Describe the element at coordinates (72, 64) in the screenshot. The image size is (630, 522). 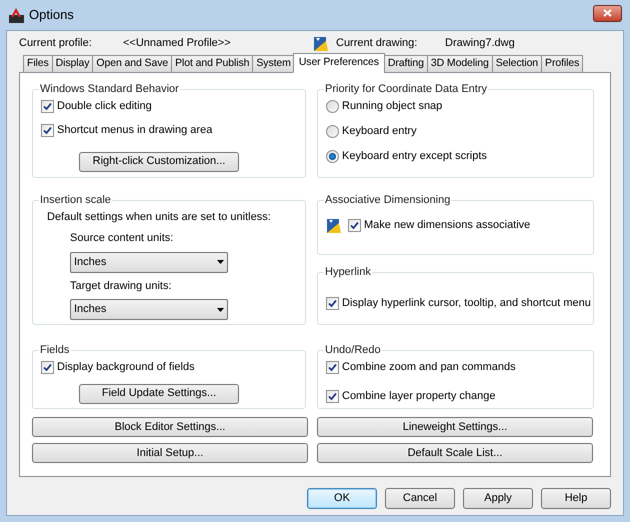
I see `tab: Display` at that location.